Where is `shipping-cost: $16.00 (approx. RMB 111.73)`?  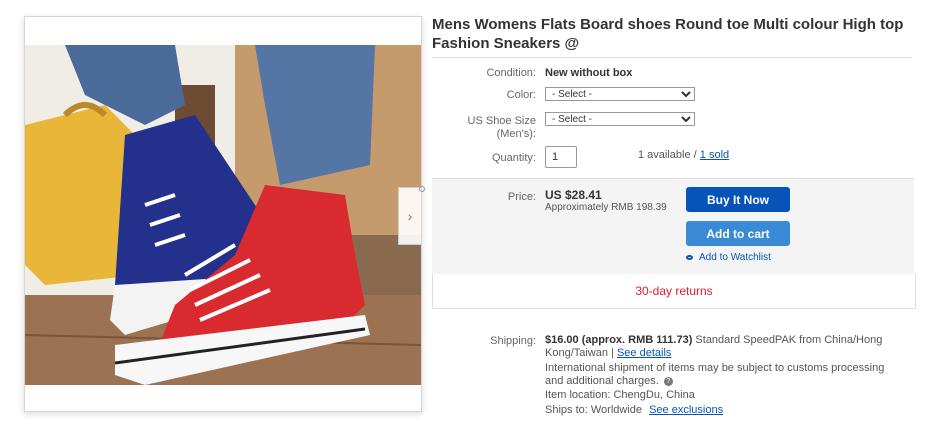
shipping-cost: $16.00 (approx. RMB 111.73) is located at coordinates (619, 340).